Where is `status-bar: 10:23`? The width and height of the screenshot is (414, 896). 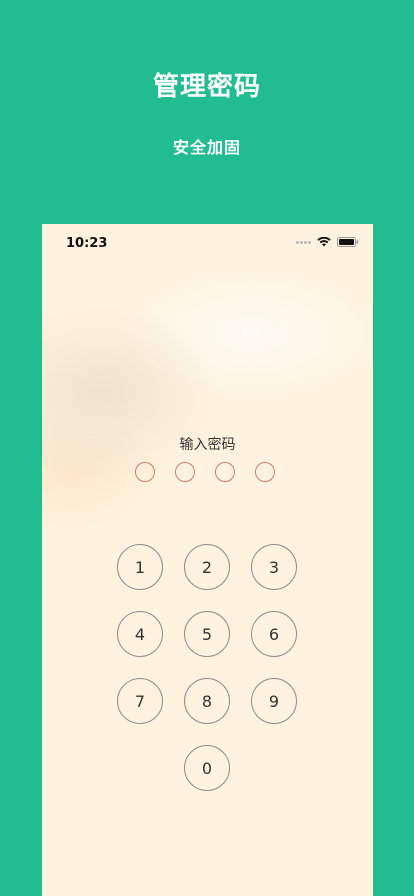
status-bar: 10:23 is located at coordinates (207, 243).